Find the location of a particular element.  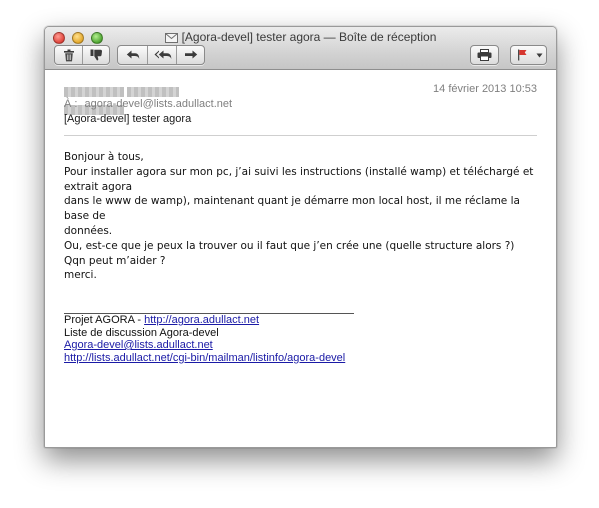

delete-junk-group is located at coordinates (82, 55).